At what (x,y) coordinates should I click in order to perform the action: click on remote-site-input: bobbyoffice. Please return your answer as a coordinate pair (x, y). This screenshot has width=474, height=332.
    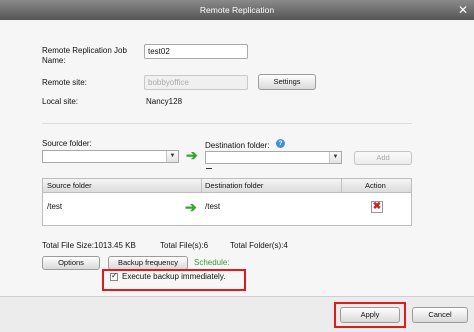
    Looking at the image, I should click on (196, 82).